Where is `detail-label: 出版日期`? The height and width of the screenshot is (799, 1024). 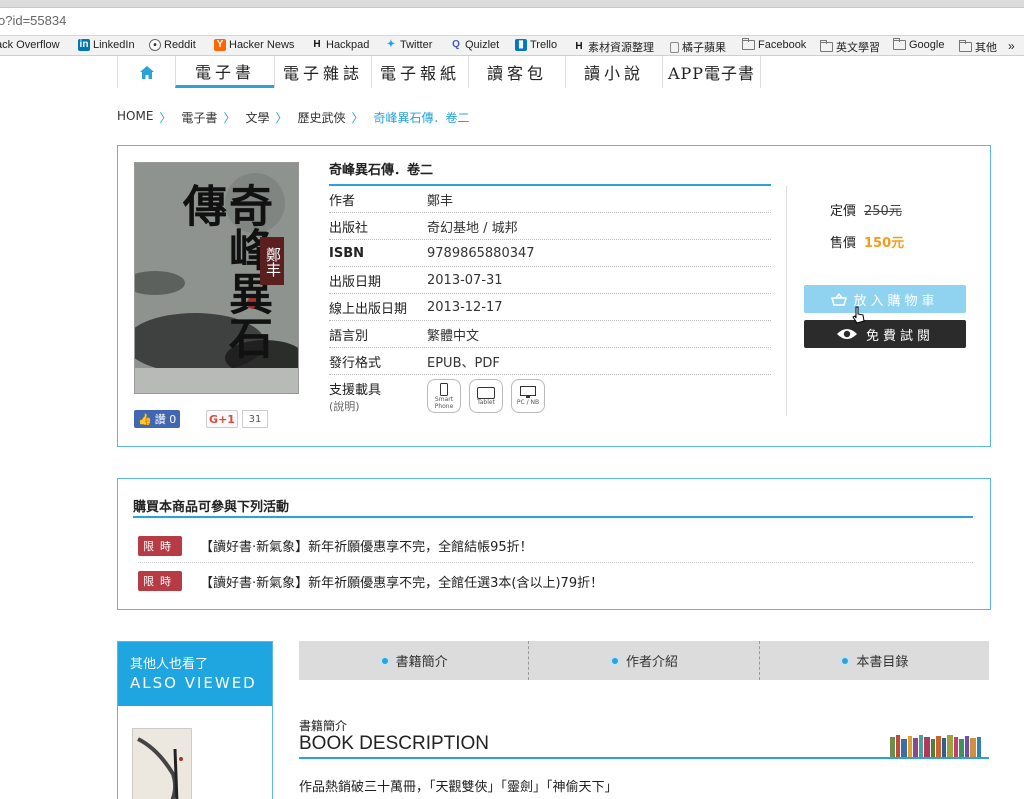
detail-label: 出版日期 is located at coordinates (355, 282).